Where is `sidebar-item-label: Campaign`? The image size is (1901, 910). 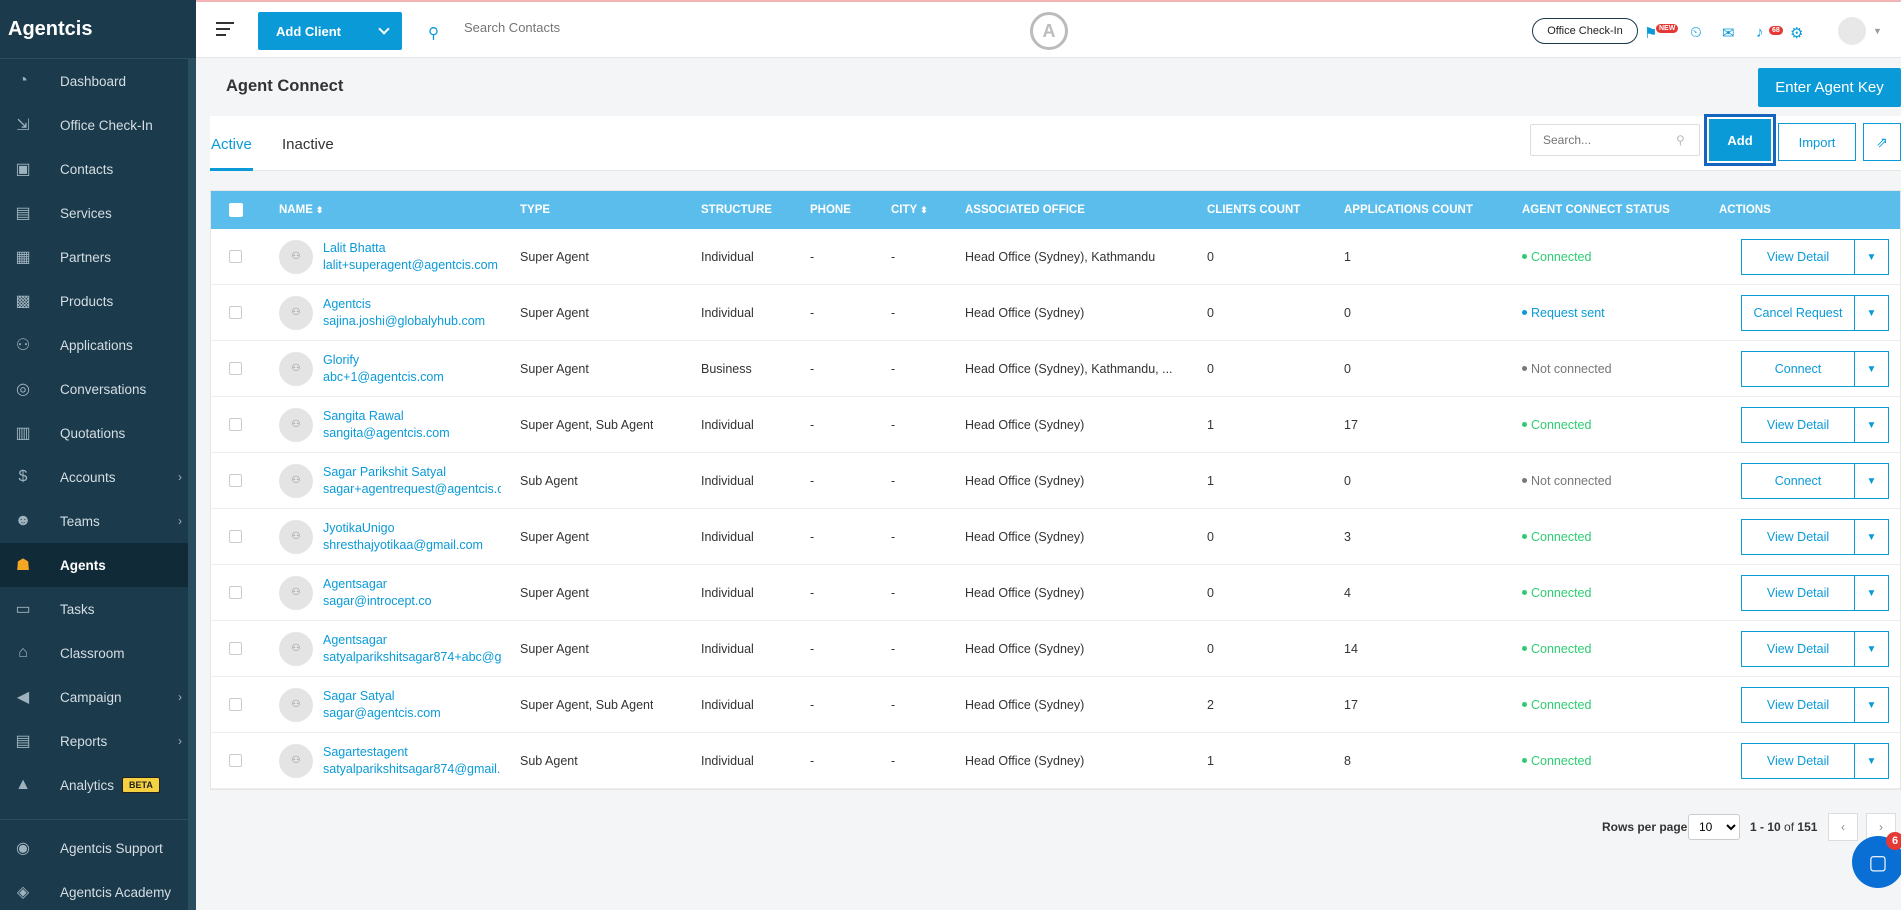 sidebar-item-label: Campaign is located at coordinates (91, 697).